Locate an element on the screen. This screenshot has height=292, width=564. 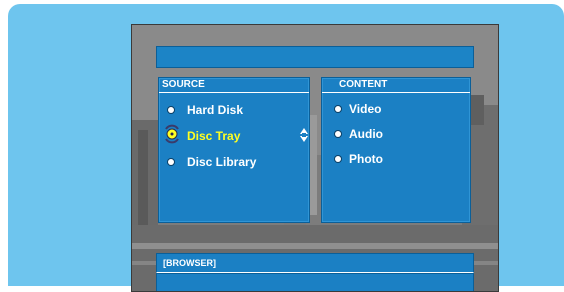
browser-info-bar is located at coordinates (315, 282).